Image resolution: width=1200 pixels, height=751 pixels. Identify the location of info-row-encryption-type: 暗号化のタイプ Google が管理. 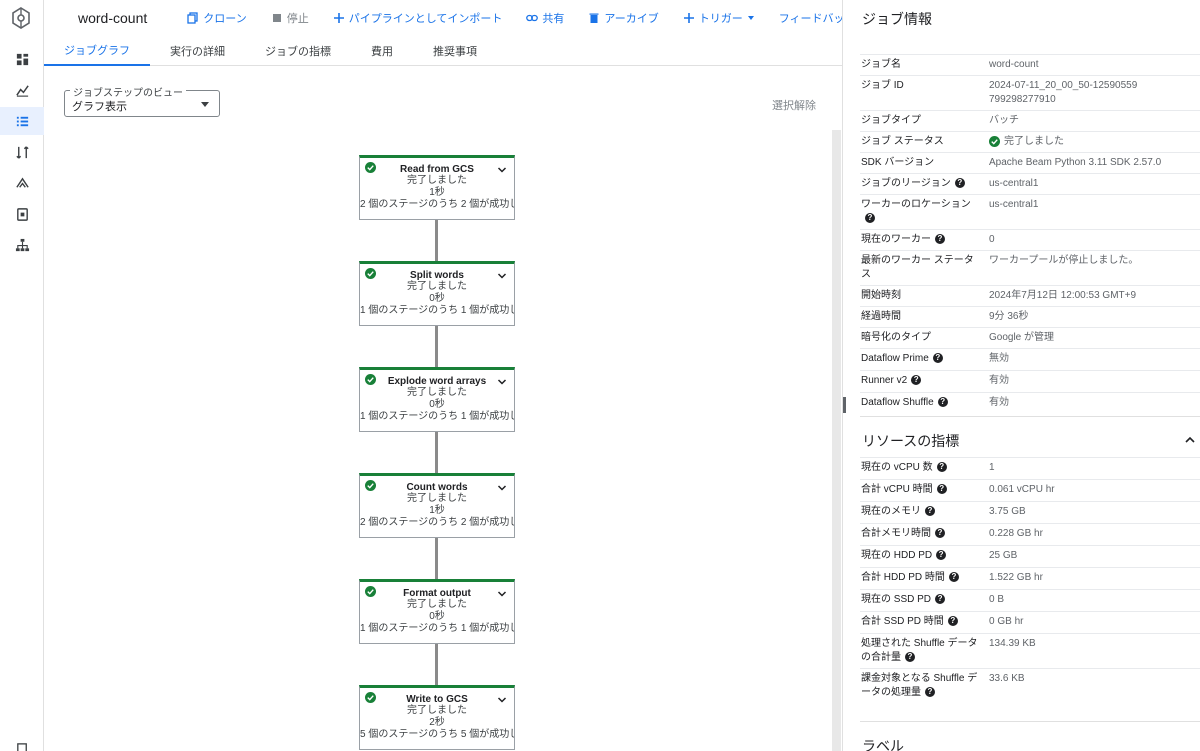
(1030, 337).